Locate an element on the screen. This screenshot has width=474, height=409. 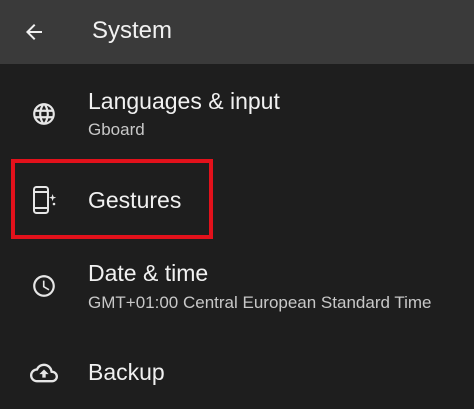
arrow-left-icon is located at coordinates (34, 32).